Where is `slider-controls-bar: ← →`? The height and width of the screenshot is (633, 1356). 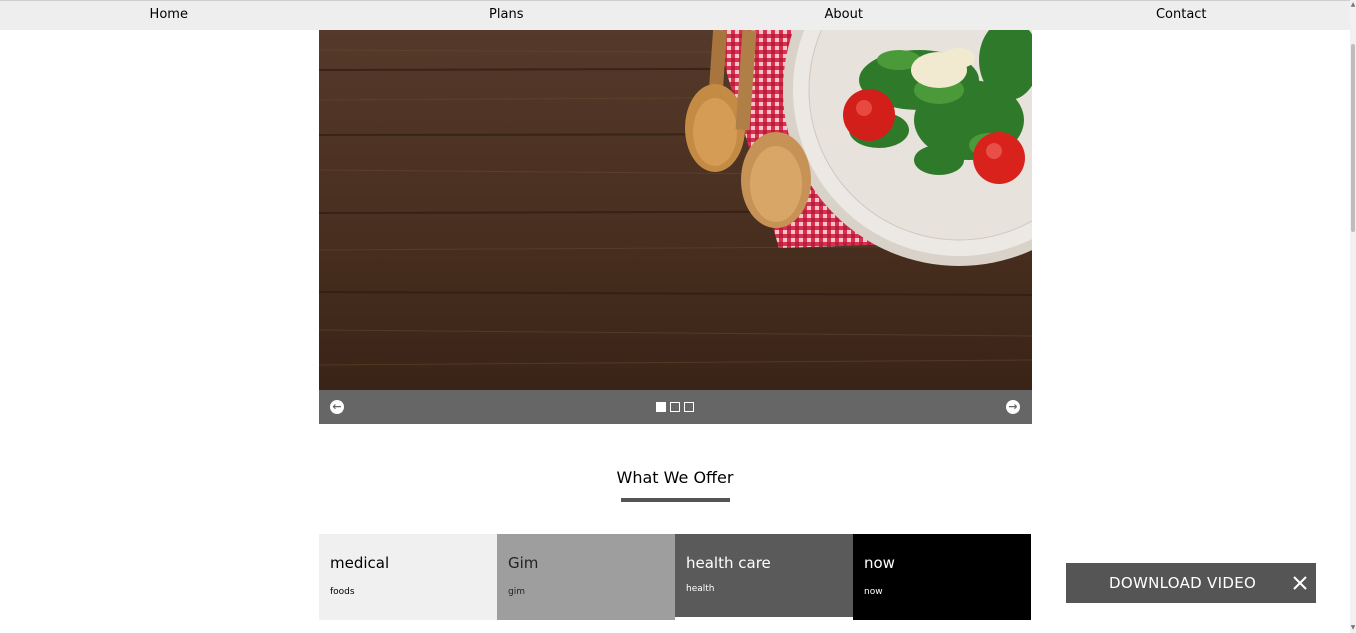 slider-controls-bar: ← → is located at coordinates (675, 407).